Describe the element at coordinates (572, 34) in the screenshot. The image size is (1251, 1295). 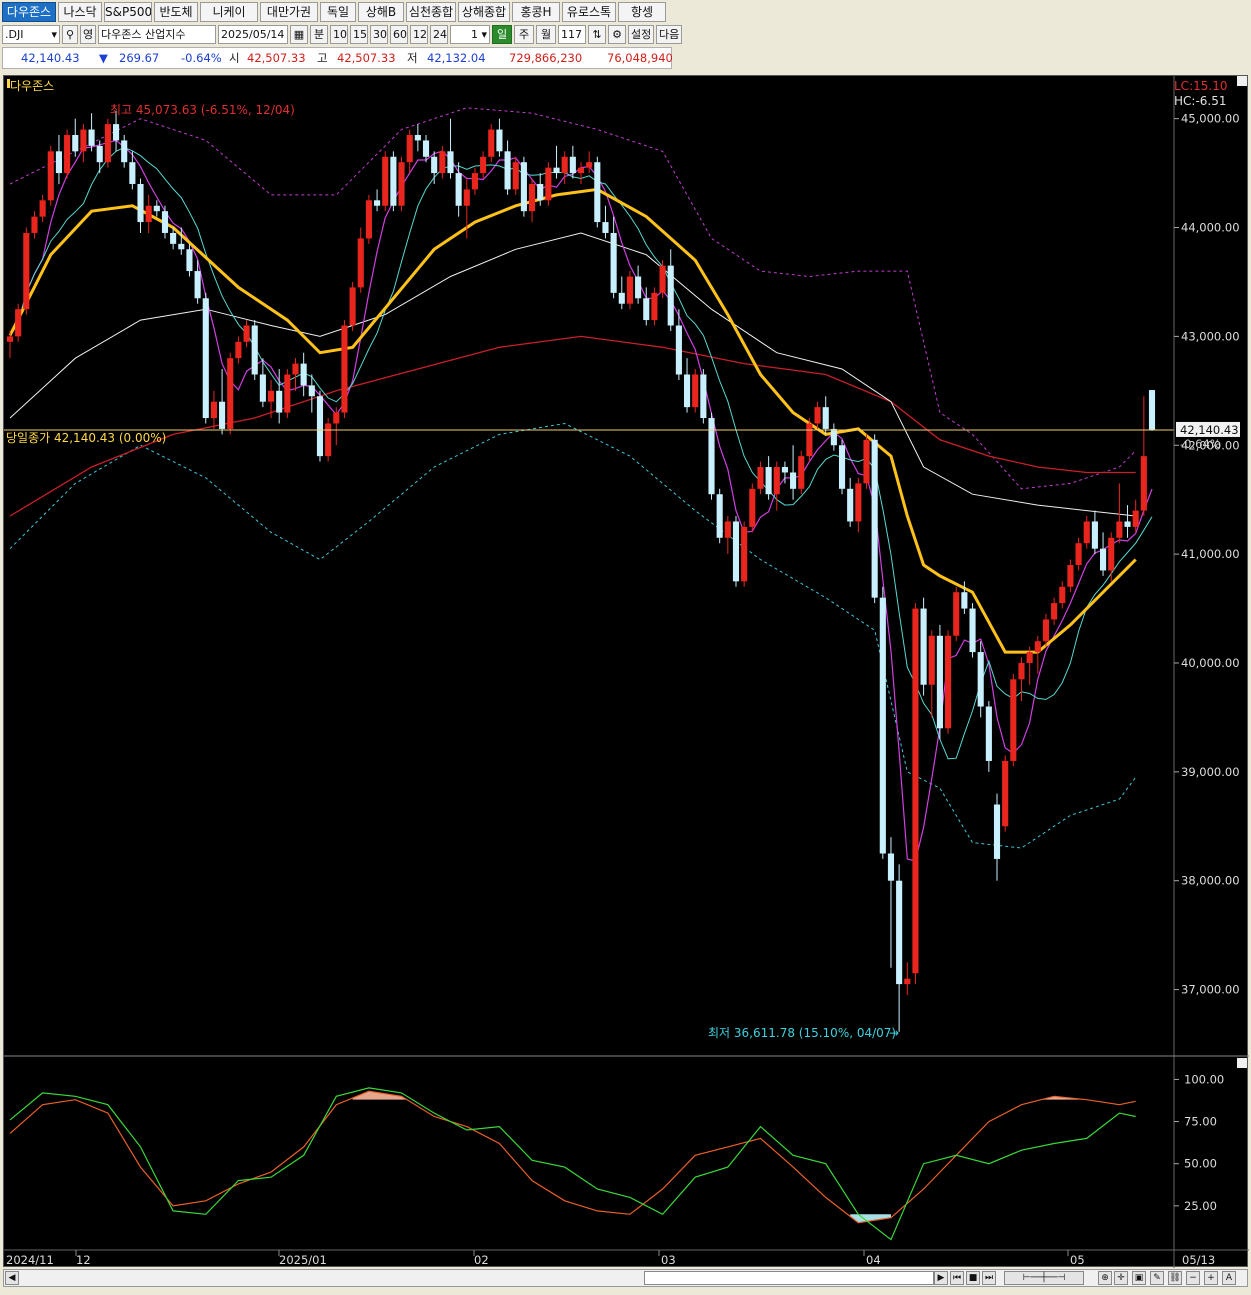
I see `bar-count-input: 117` at that location.